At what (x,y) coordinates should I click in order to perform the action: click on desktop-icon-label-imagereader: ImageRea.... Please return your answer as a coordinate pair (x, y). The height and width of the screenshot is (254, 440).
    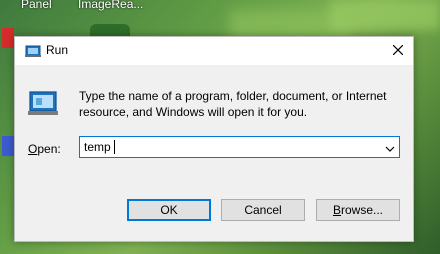
    Looking at the image, I should click on (110, 5).